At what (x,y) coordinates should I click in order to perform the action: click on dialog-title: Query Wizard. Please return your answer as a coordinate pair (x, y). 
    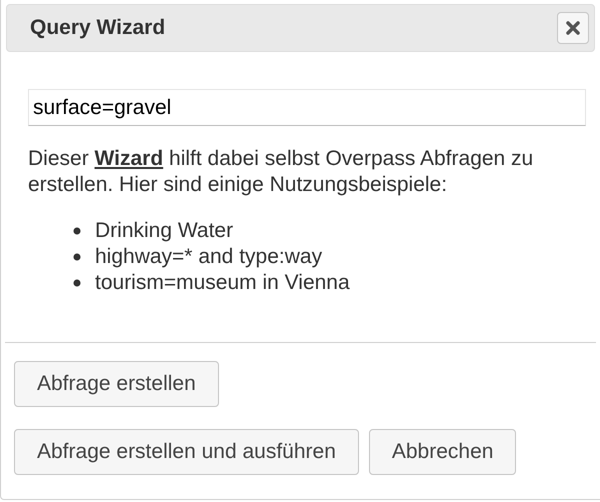
    Looking at the image, I should click on (98, 28).